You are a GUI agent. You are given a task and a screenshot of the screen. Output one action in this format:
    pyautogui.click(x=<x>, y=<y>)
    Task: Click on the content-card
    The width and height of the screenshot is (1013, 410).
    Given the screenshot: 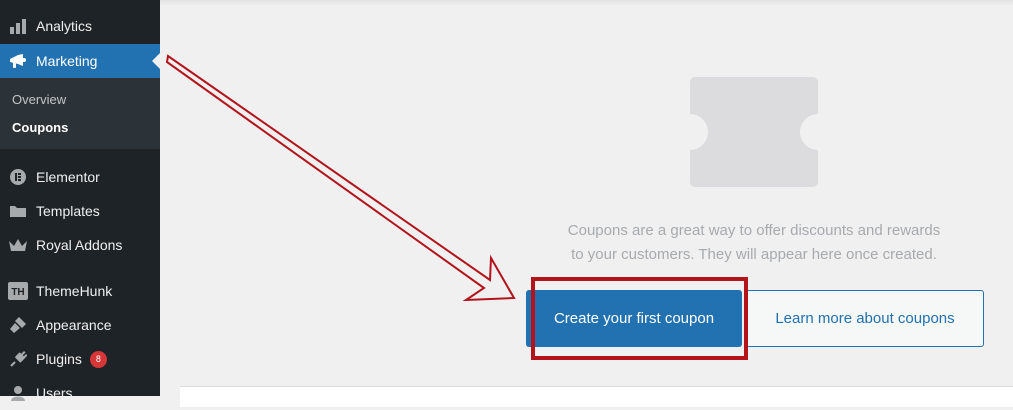 What is the action you would take?
    pyautogui.click(x=596, y=396)
    